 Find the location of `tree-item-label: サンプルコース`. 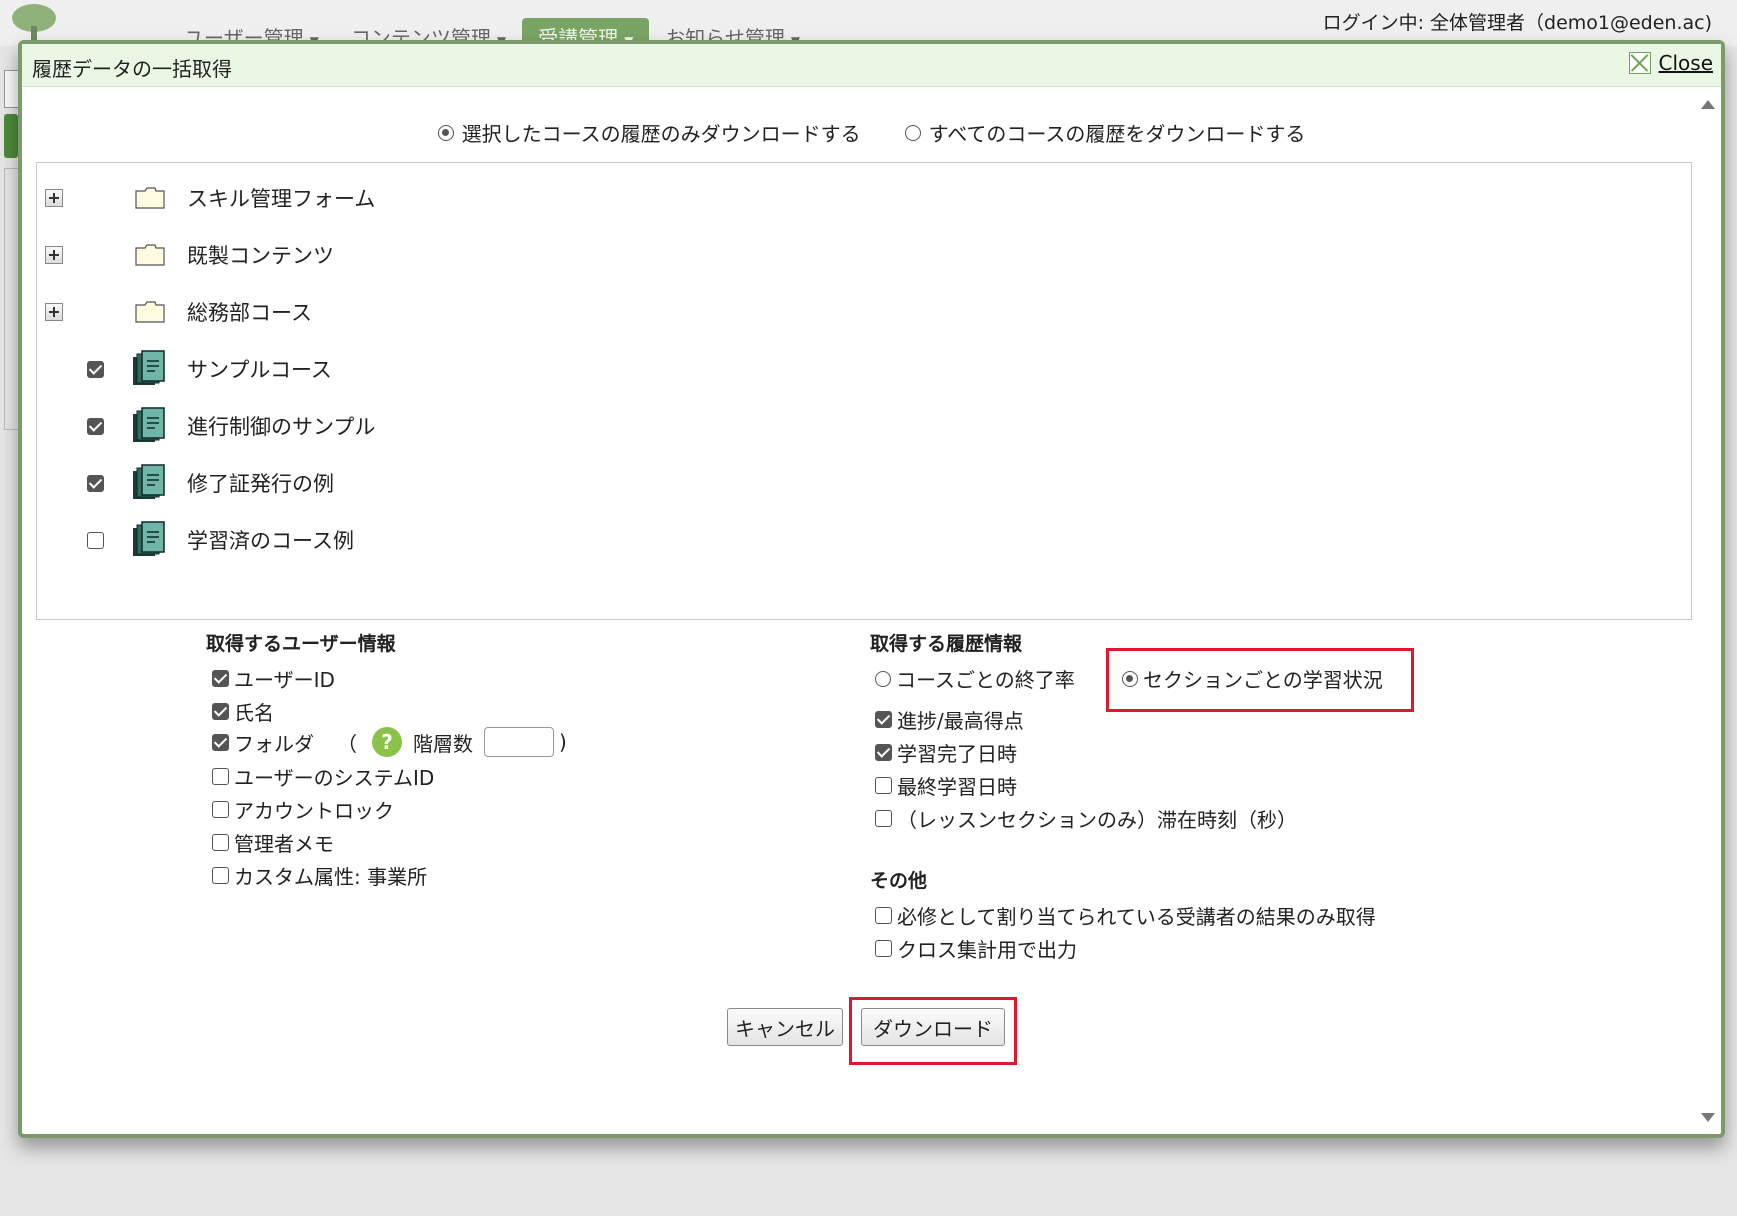

tree-item-label: サンプルコース is located at coordinates (259, 369).